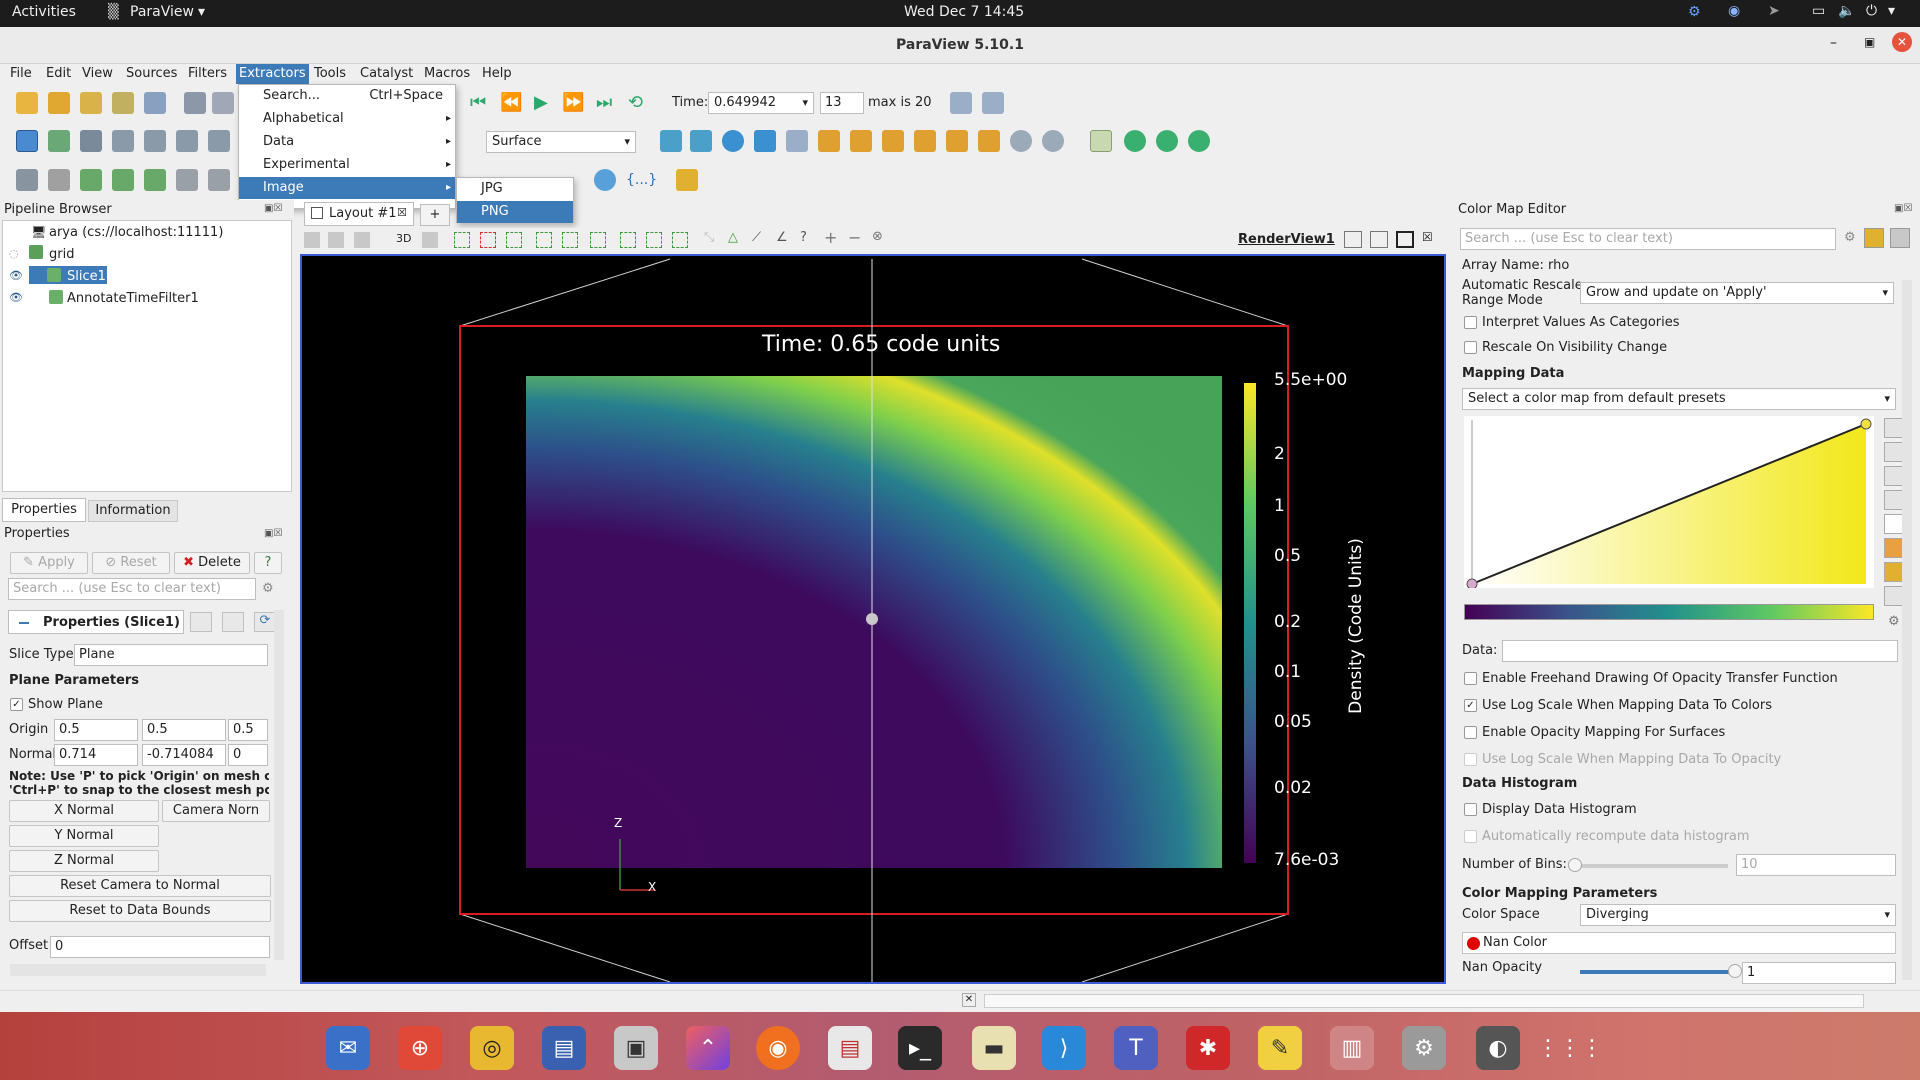 The height and width of the screenshot is (1080, 1920). I want to click on restore-icon, so click(1900, 238).